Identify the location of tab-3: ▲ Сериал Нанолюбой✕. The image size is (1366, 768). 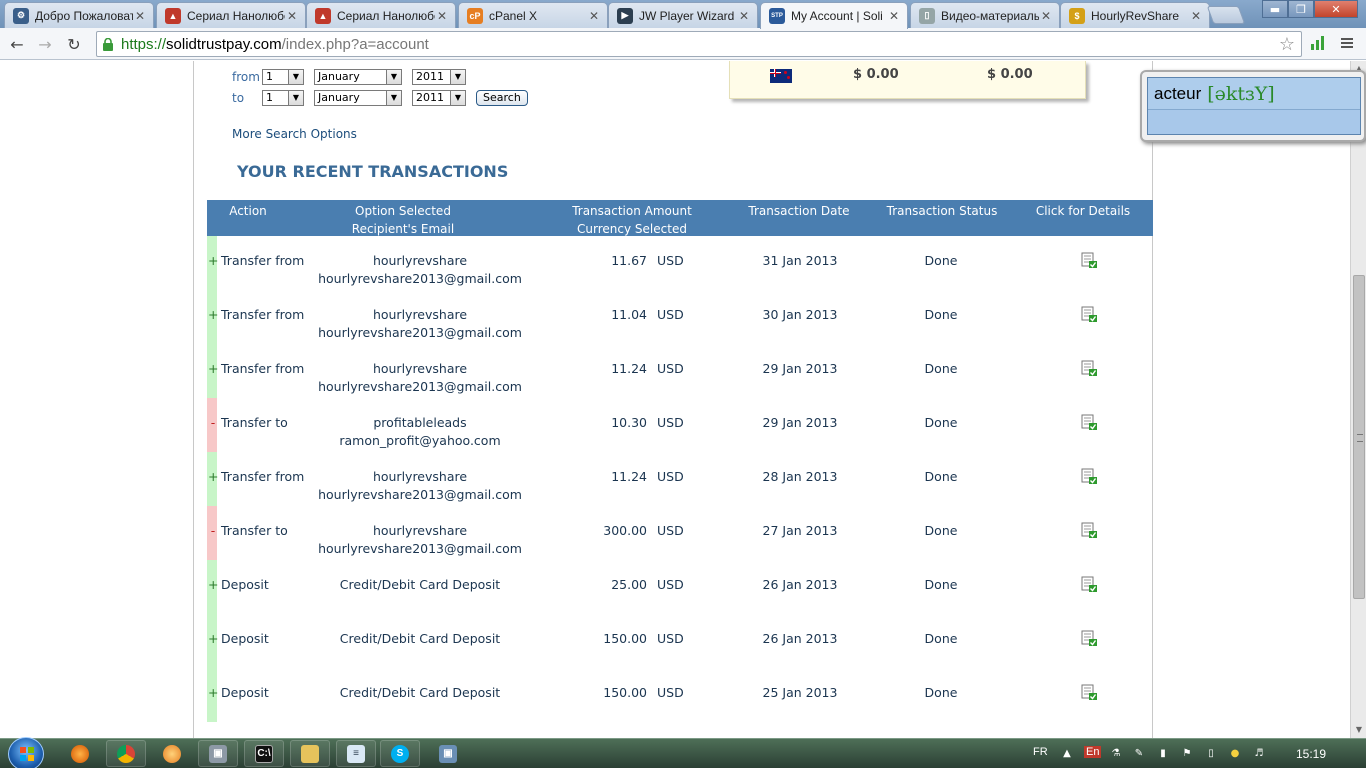
(381, 15).